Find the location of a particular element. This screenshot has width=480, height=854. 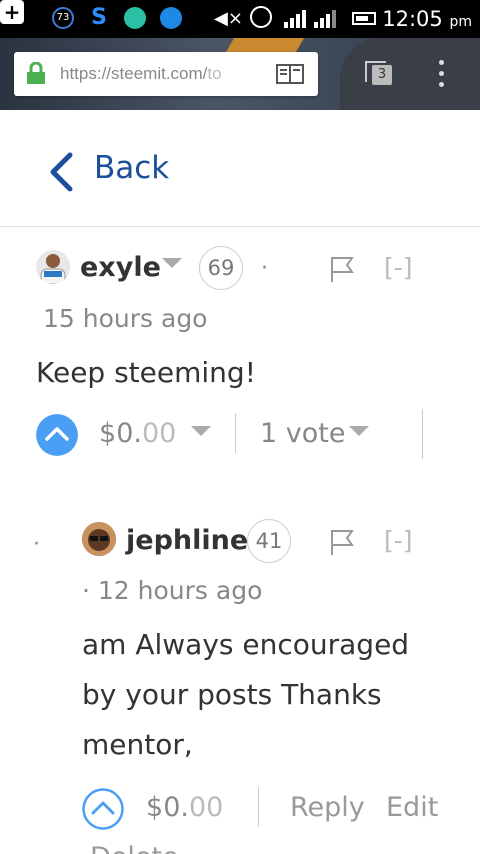

alarm-icon is located at coordinates (261, 17).